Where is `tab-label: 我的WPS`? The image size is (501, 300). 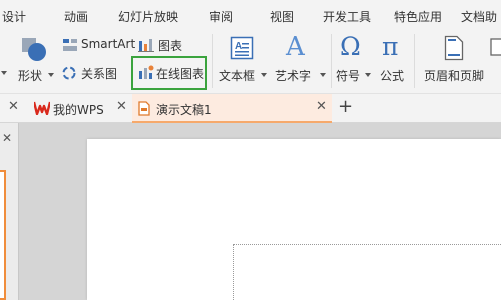
tab-label: 我的WPS is located at coordinates (78, 110).